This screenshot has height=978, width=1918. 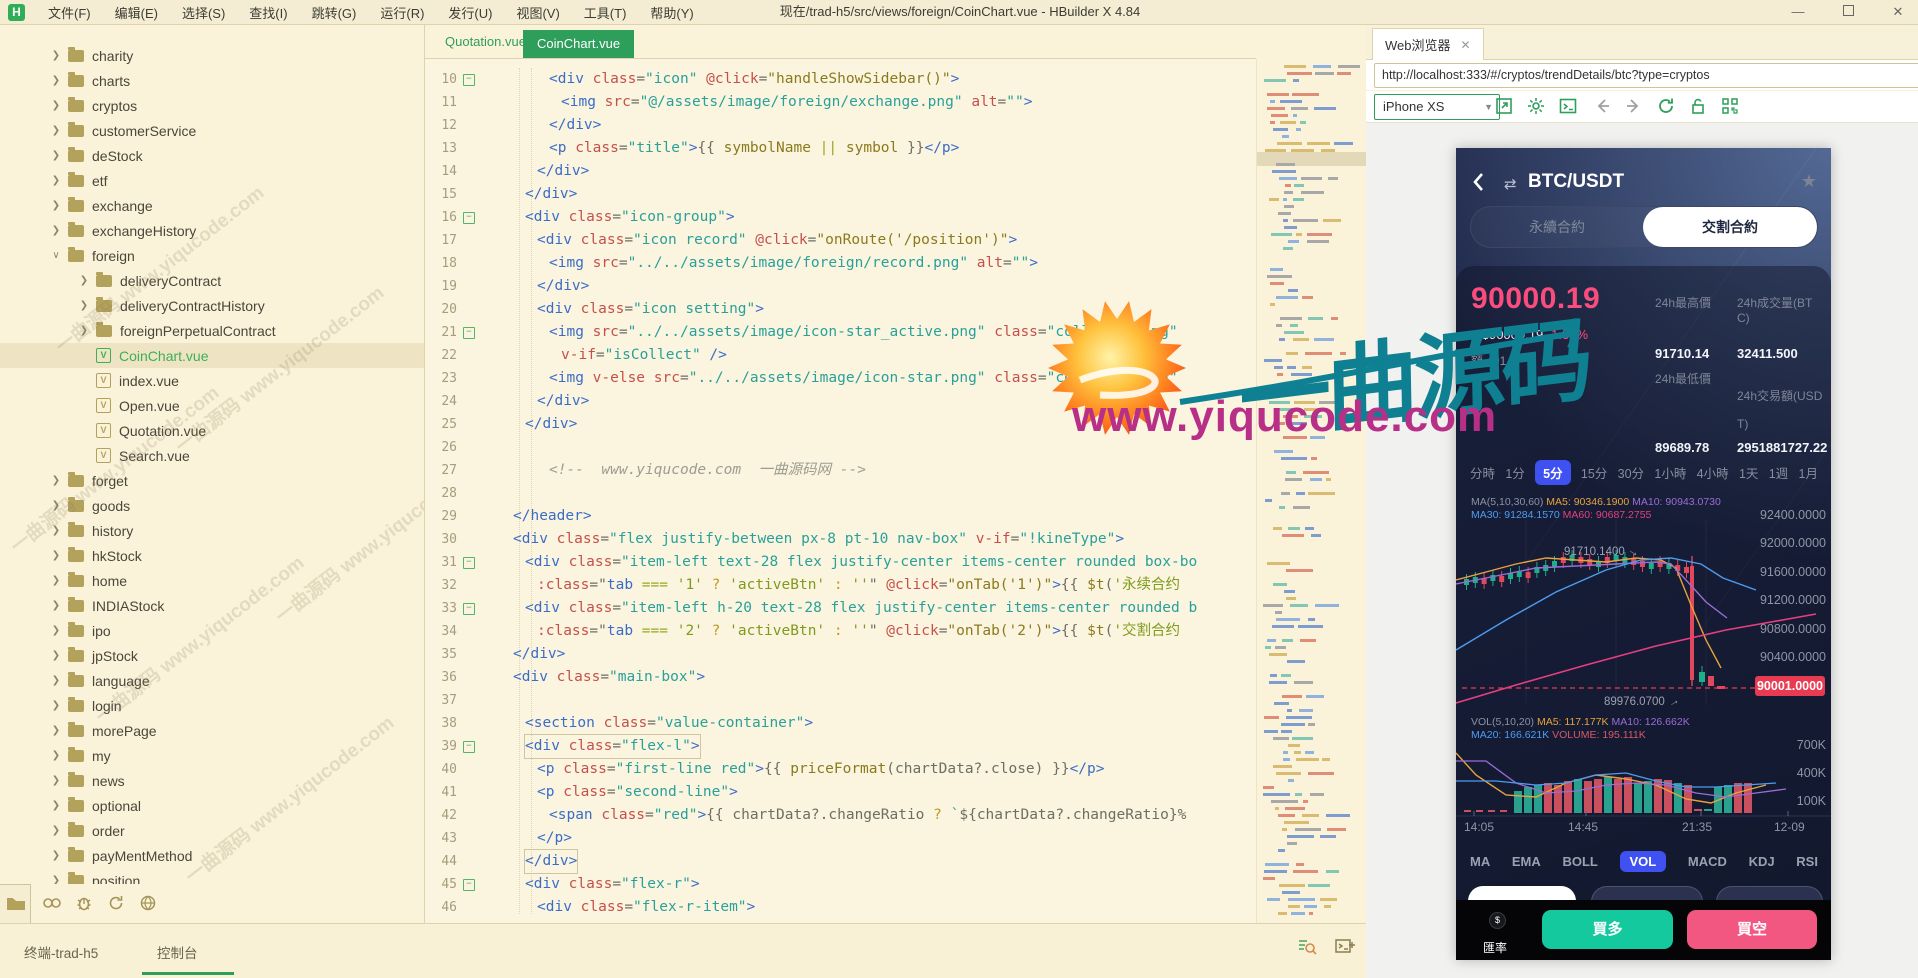 I want to click on code-line-41: 41 <p class="second-line">, so click(x=840, y=792).